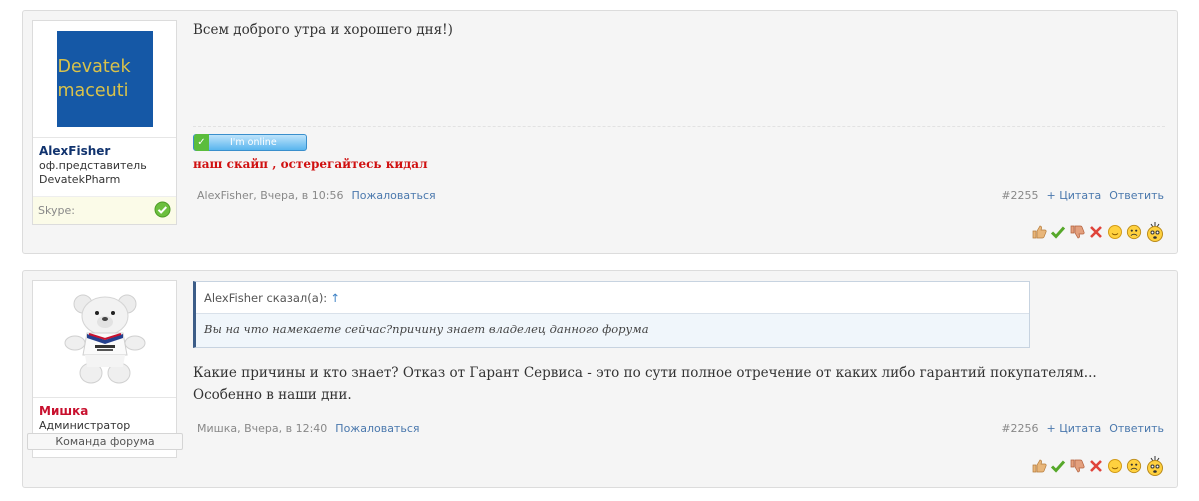 This screenshot has width=1199, height=501. What do you see at coordinates (335, 298) in the screenshot?
I see `quote-jump-icon: ↑` at bounding box center [335, 298].